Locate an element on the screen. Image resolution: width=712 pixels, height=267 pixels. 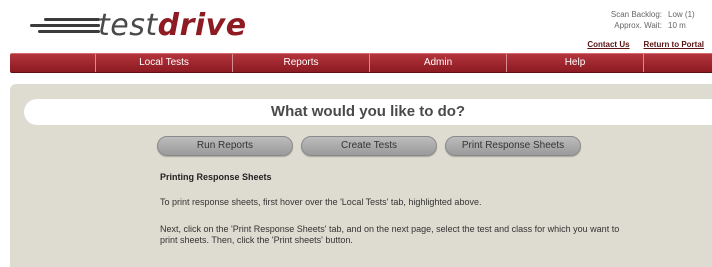
section-title: Printing Response Sheets is located at coordinates (216, 177).